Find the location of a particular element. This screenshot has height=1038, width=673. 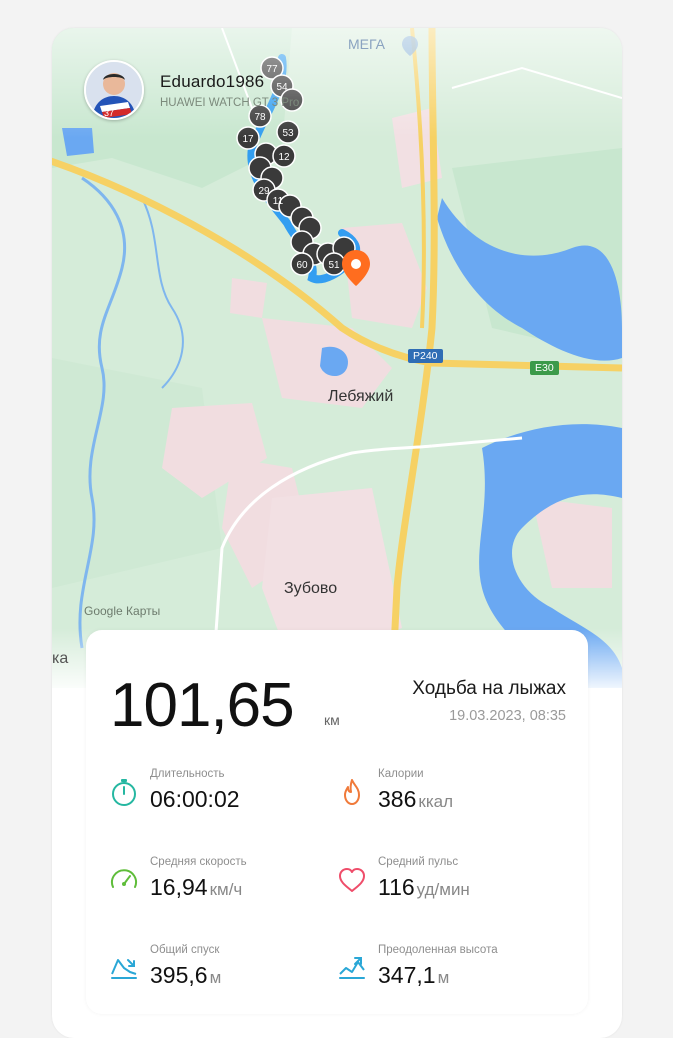

metric-descent-value: 395,6 м is located at coordinates (186, 975).